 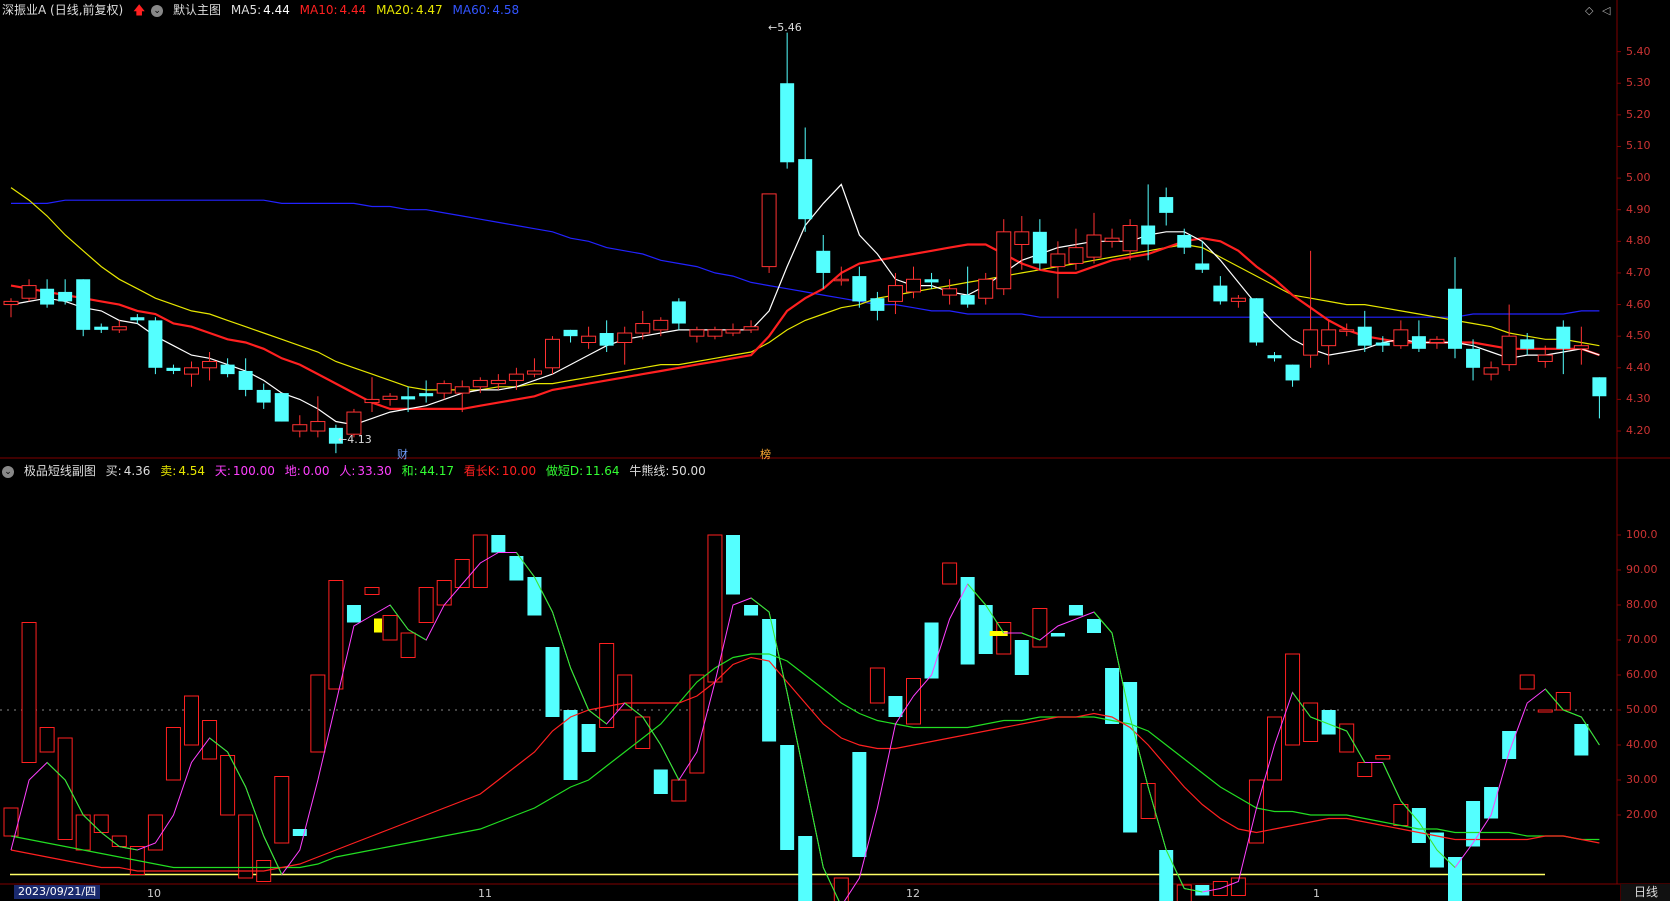 I want to click on indicator-dropdown-icon: ⌄, so click(x=8, y=471).